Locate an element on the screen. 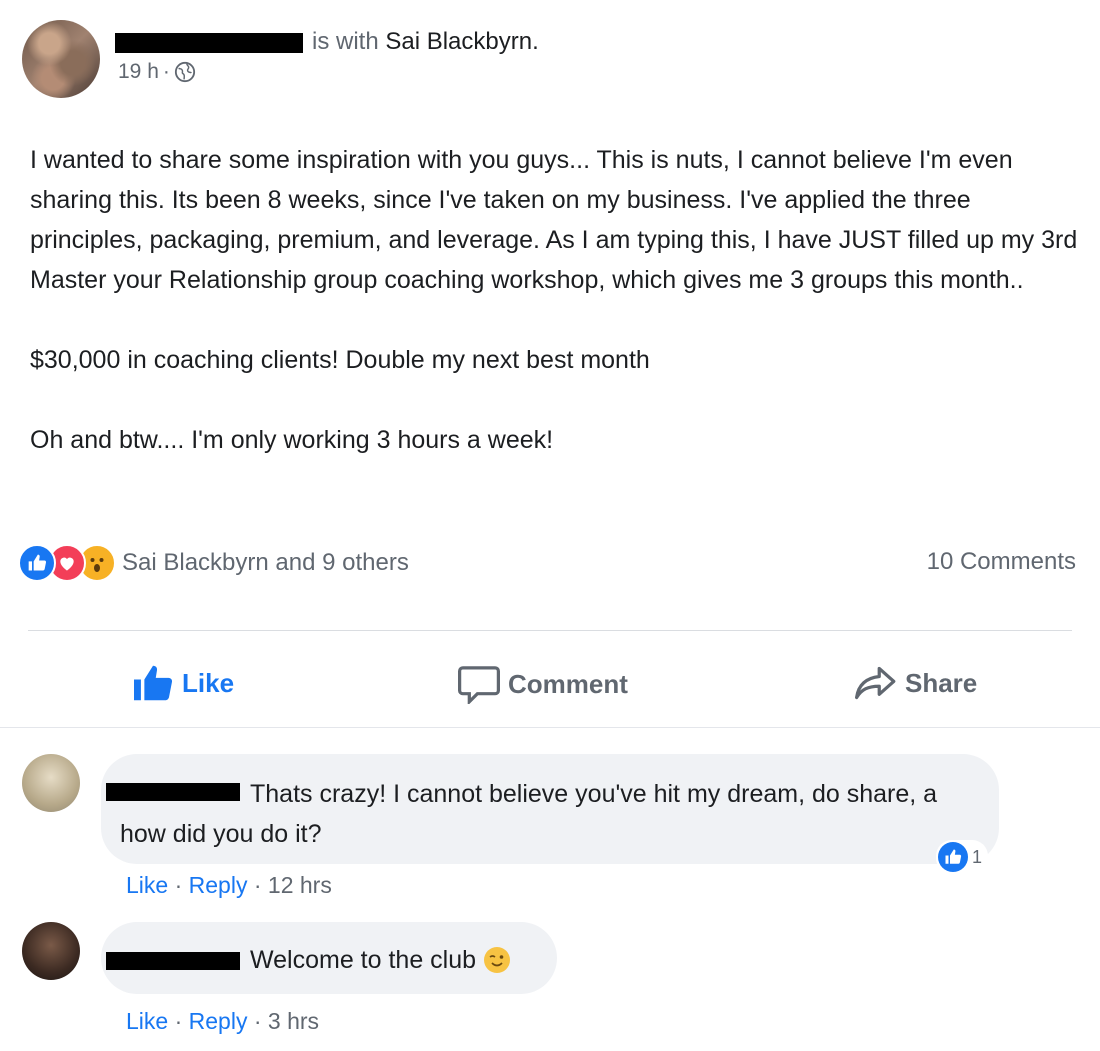 The image size is (1100, 1051). comment-text: Welcome to the club is located at coordinates (363, 960).